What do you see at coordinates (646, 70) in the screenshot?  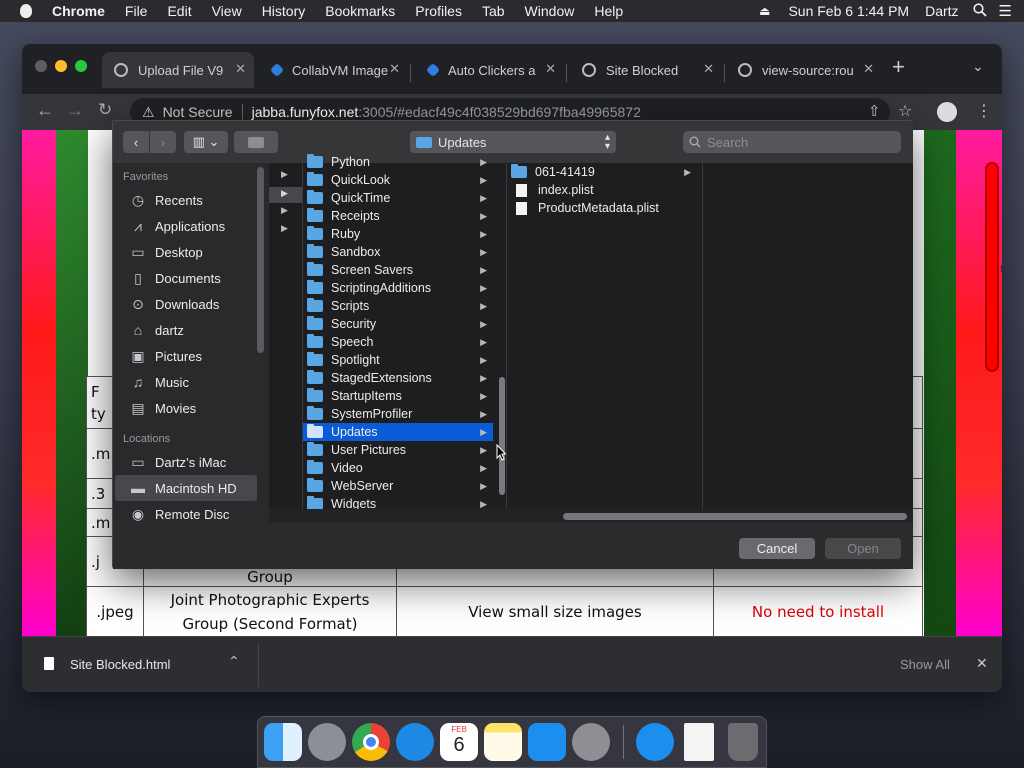 I see `tab-site-blocked: Site Blocked ✕` at bounding box center [646, 70].